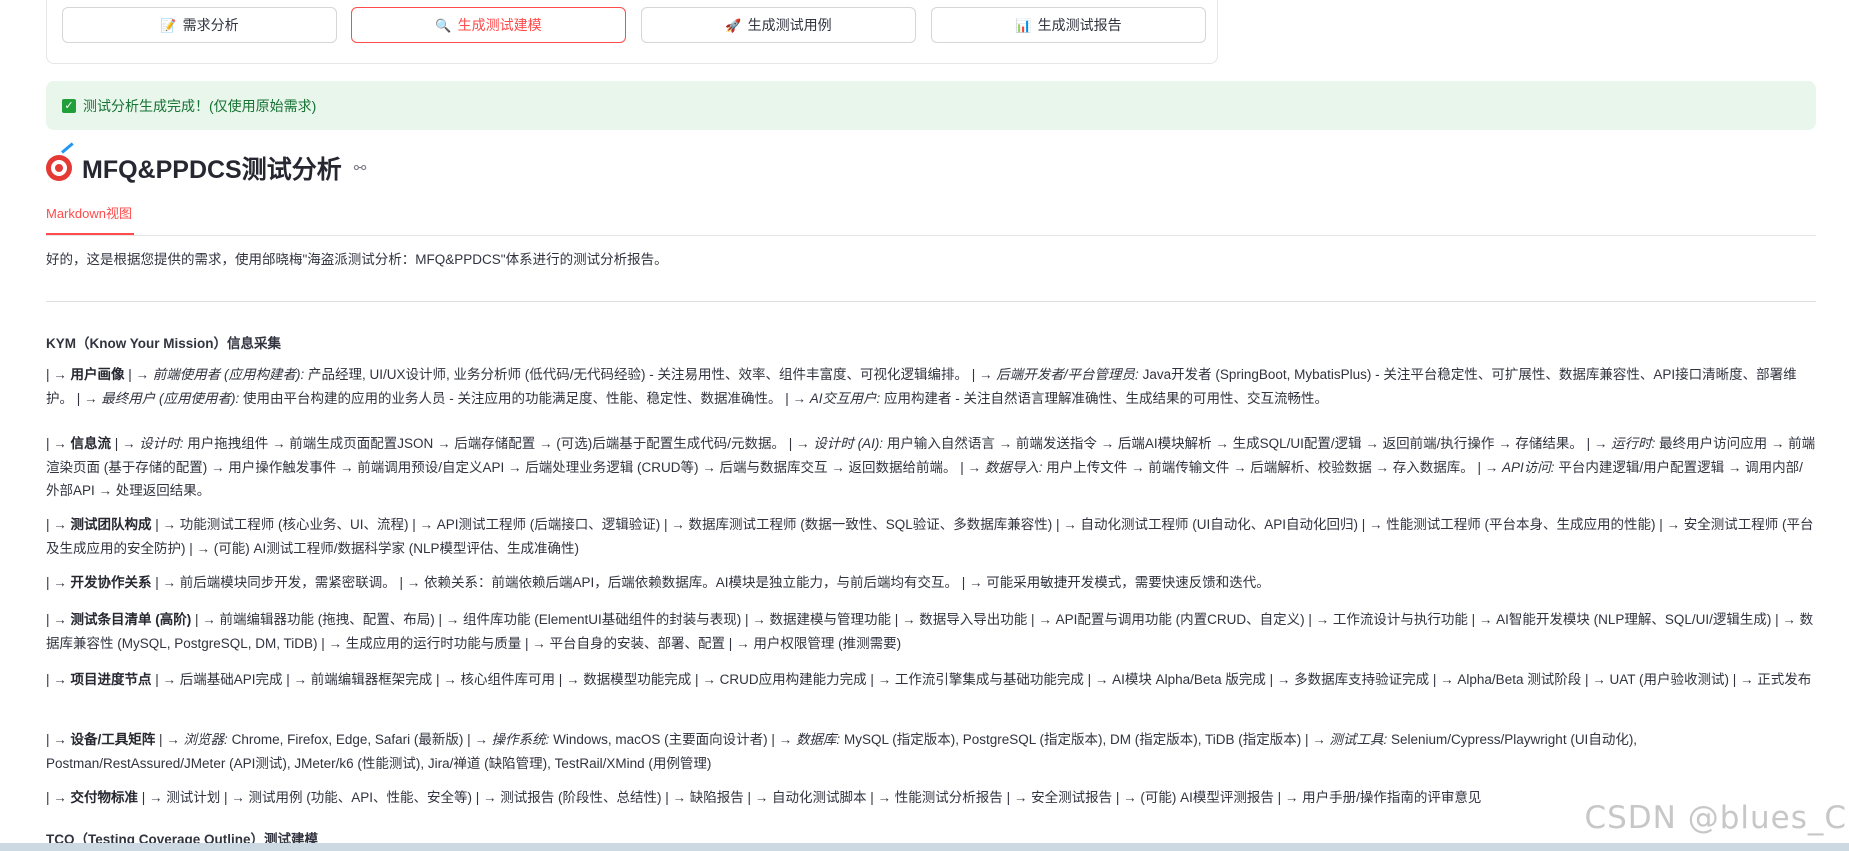  What do you see at coordinates (931, 301) in the screenshot?
I see `divider` at bounding box center [931, 301].